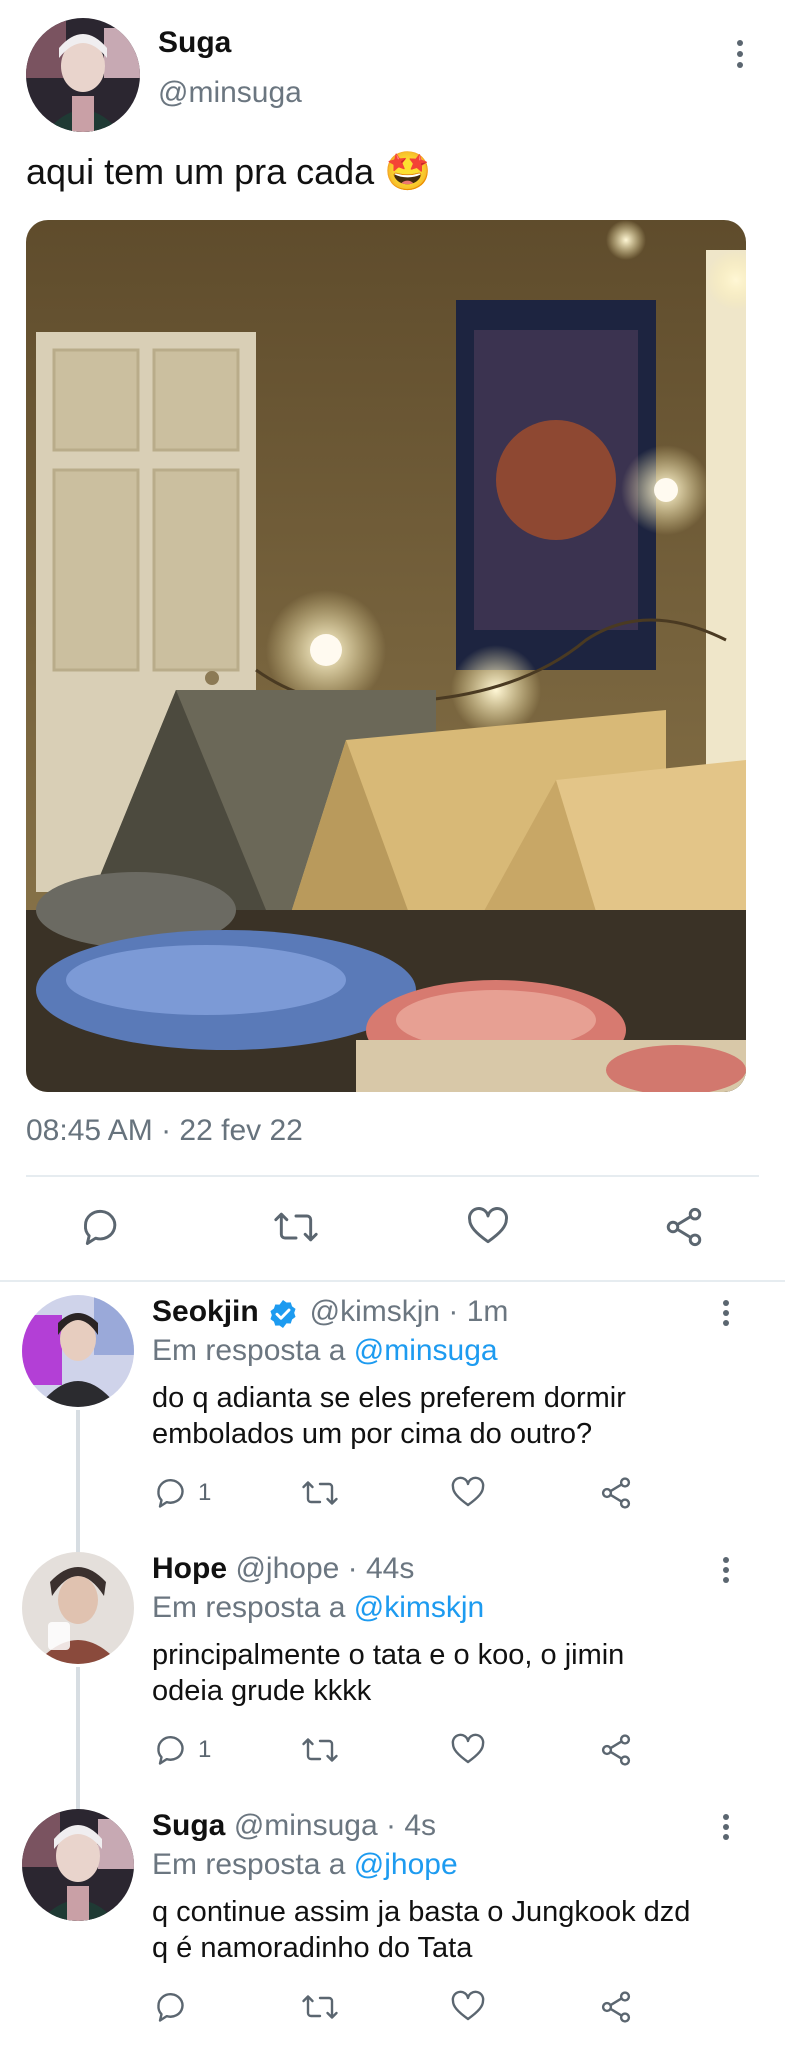  I want to click on reply-button, so click(102, 1227).